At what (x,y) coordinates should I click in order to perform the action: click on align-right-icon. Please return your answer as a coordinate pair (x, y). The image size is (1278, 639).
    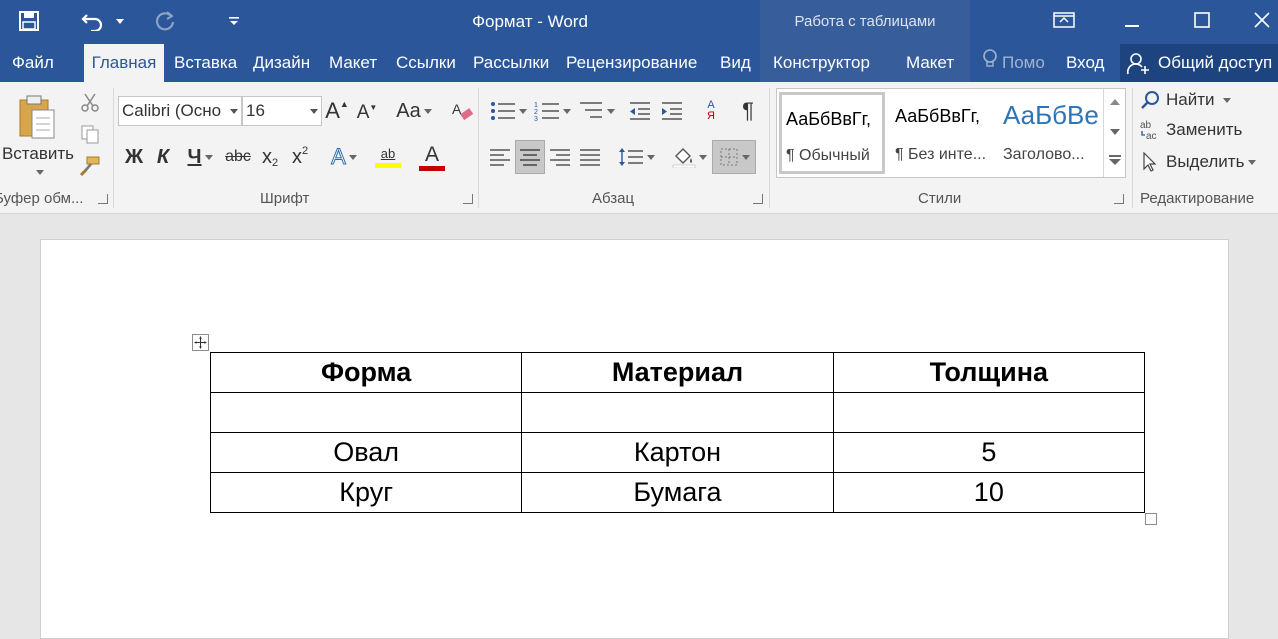
    Looking at the image, I should click on (560, 157).